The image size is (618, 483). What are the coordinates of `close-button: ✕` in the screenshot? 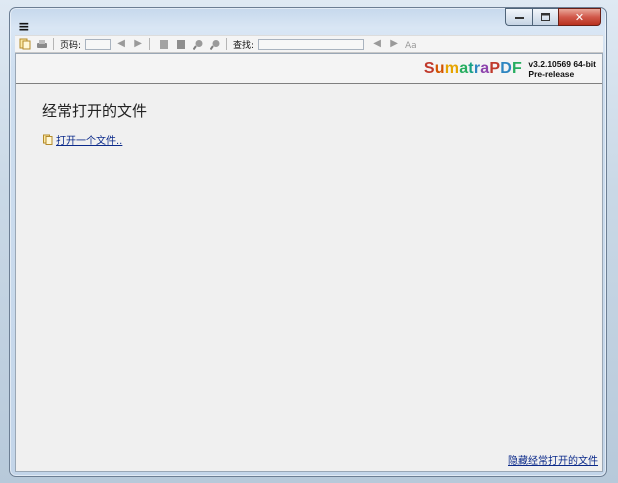 It's located at (579, 17).